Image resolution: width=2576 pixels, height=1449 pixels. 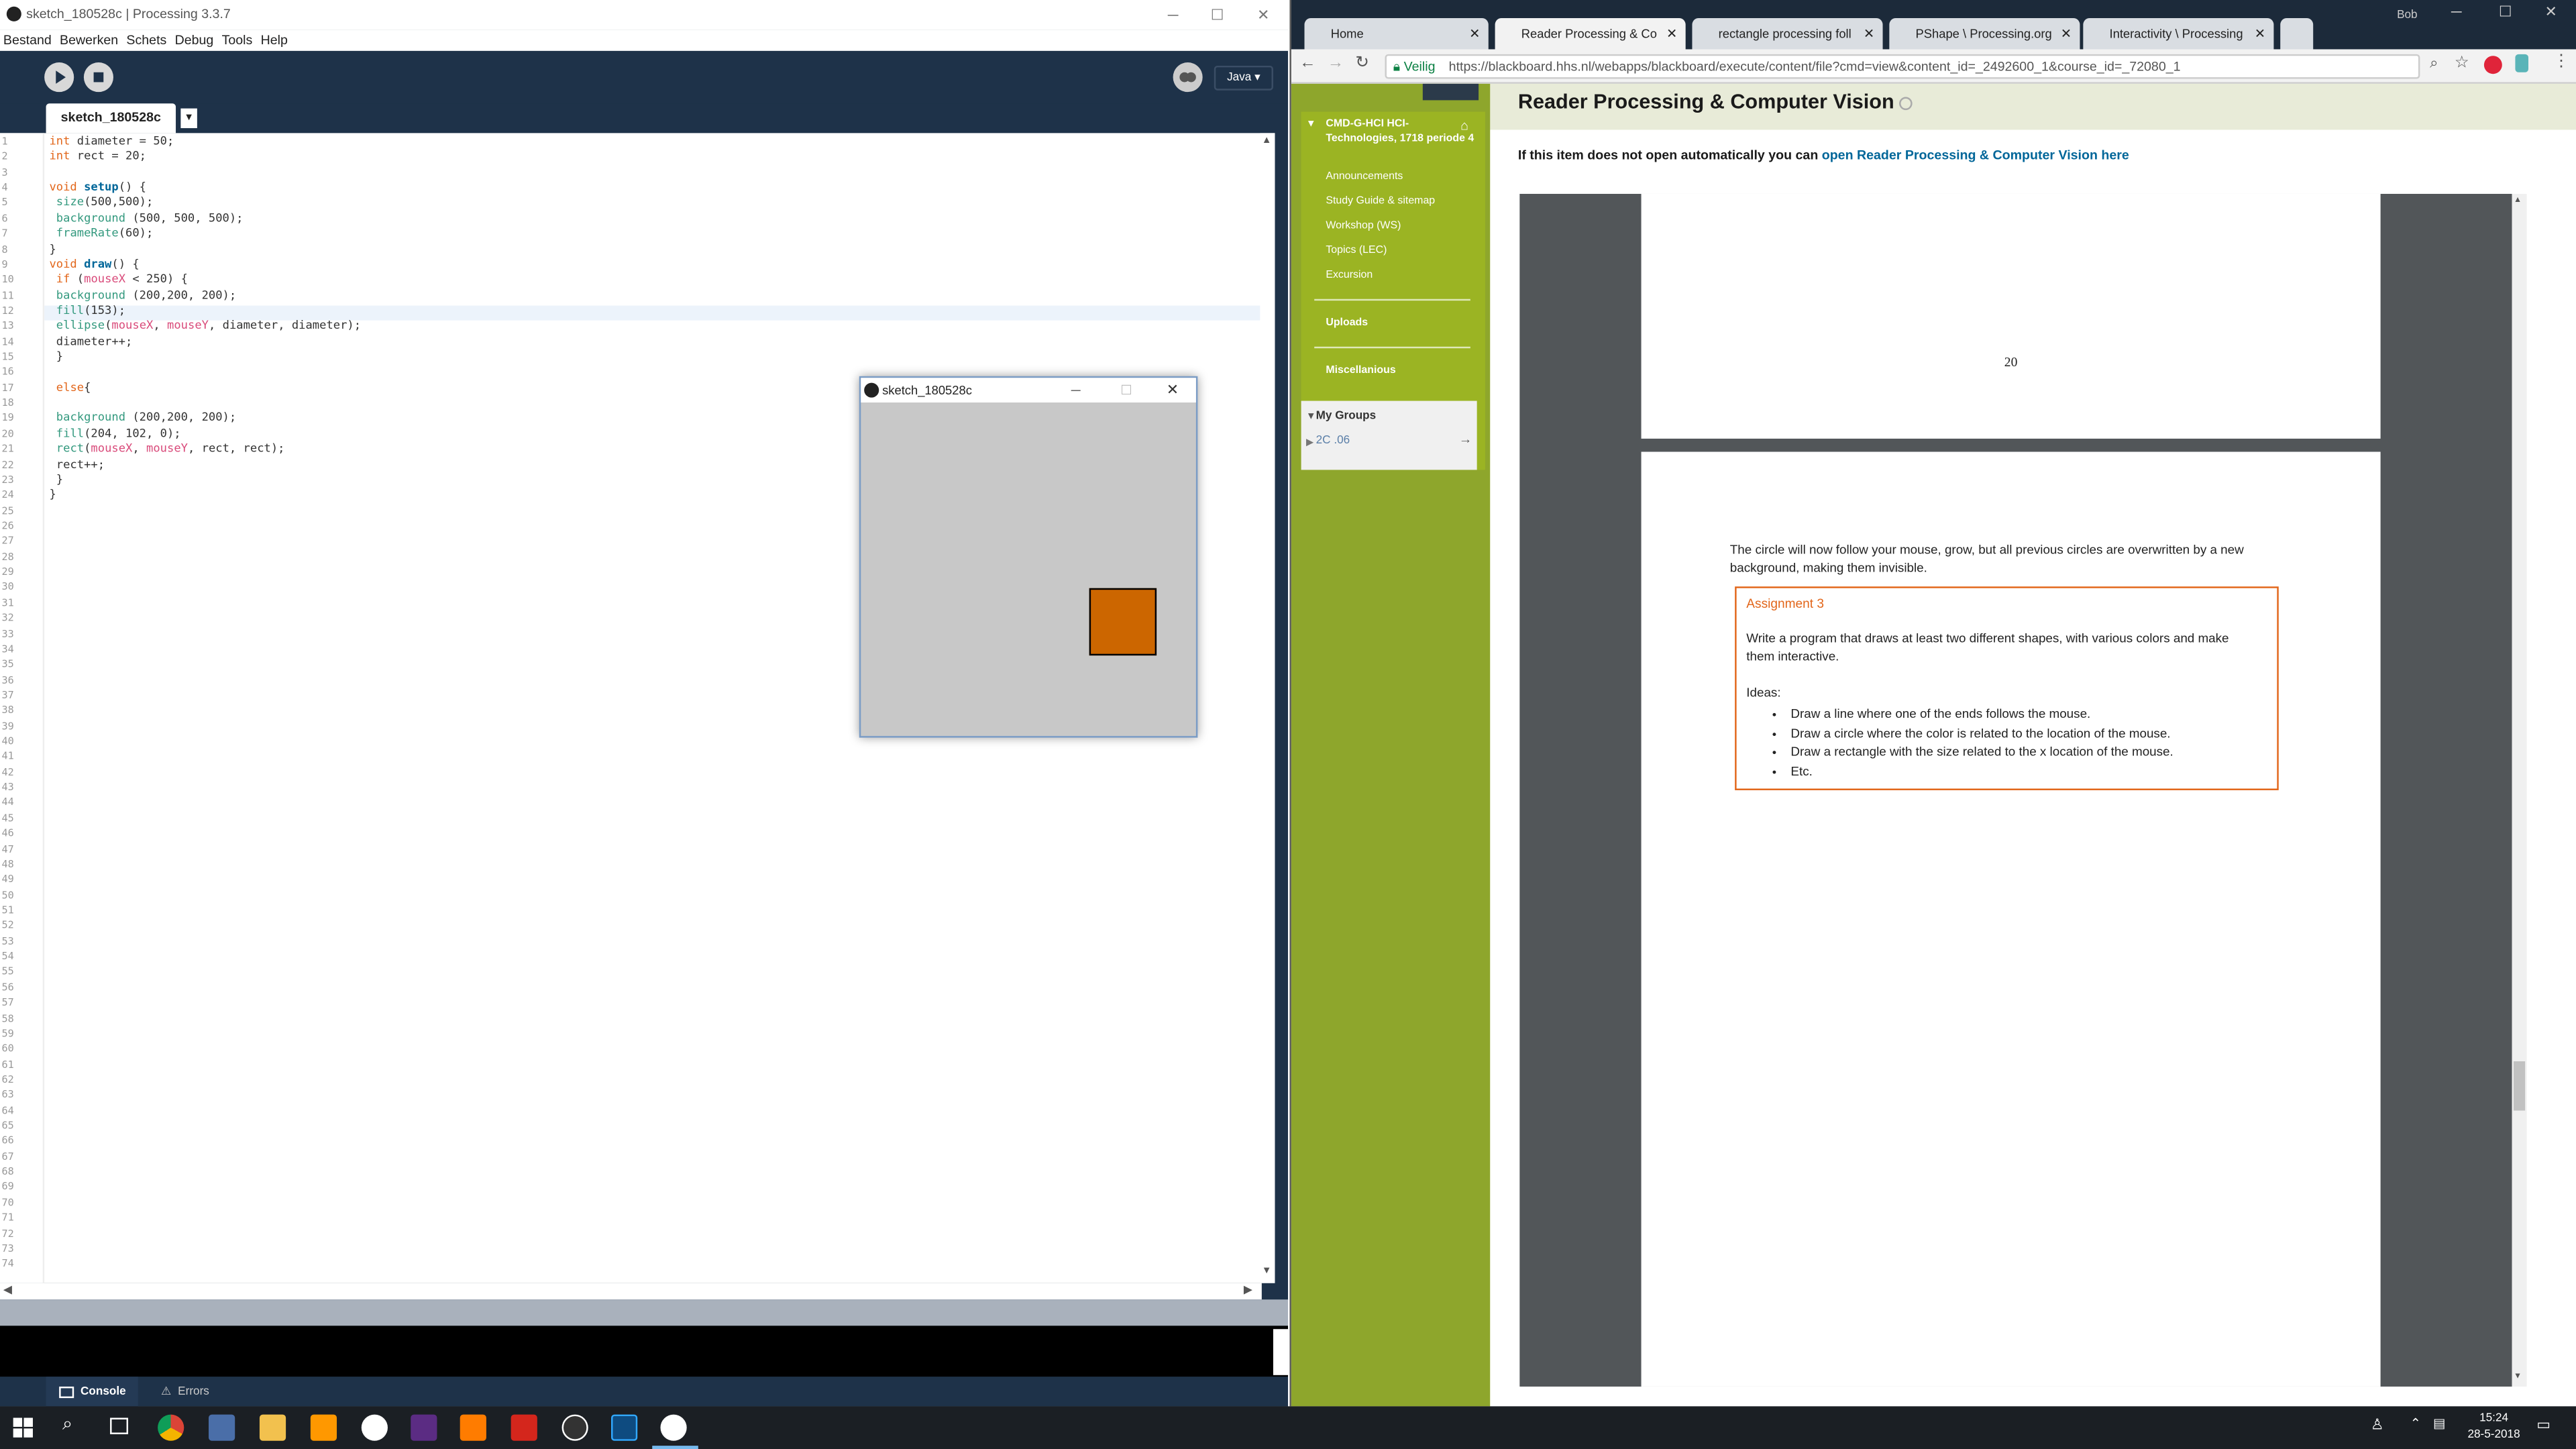 What do you see at coordinates (1333, 441) in the screenshot?
I see `group-link: 2C .06` at bounding box center [1333, 441].